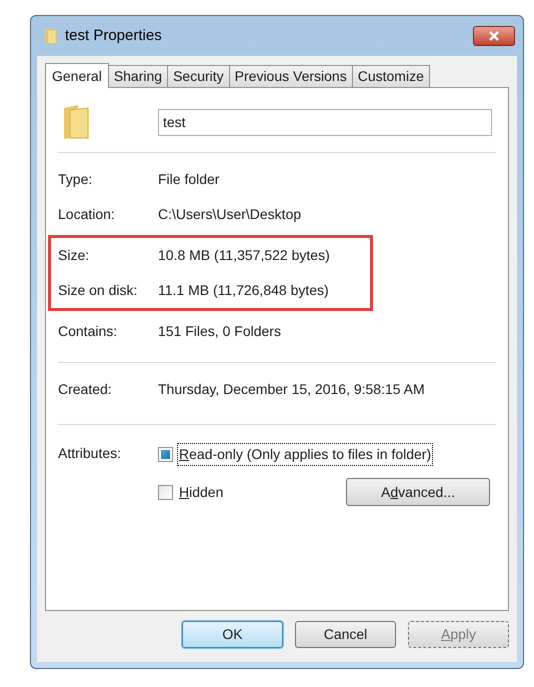 The image size is (534, 687). I want to click on name-field: test, so click(325, 122).